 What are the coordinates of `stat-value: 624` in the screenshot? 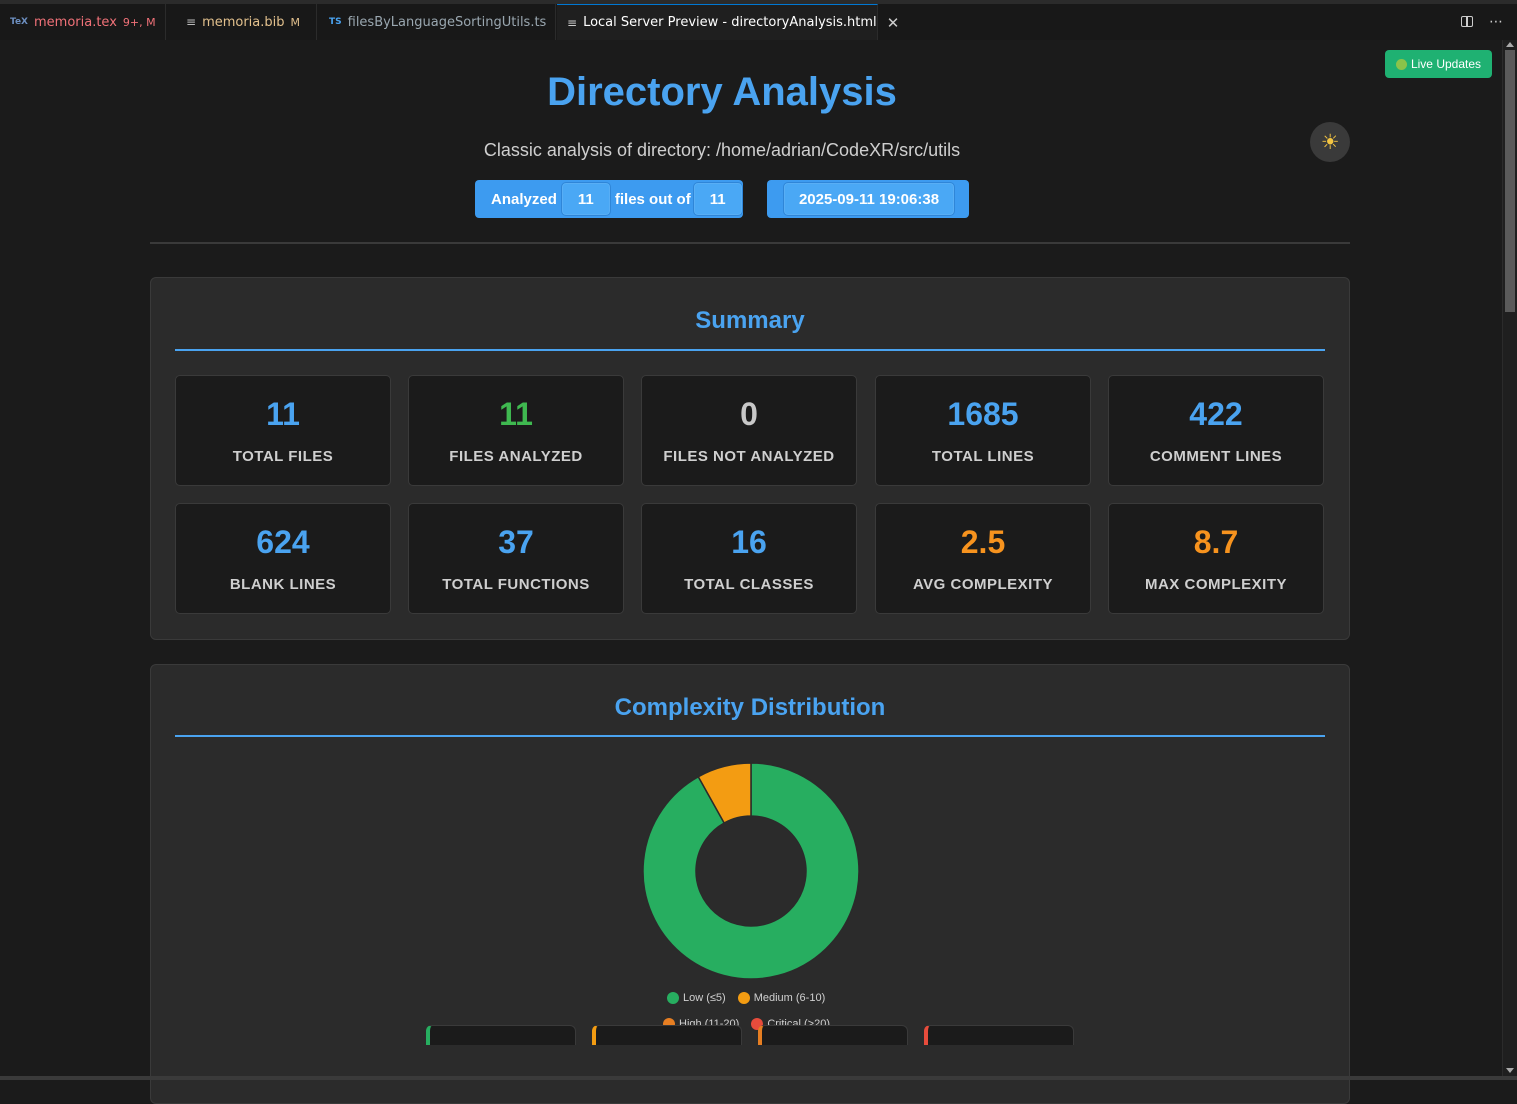 It's located at (283, 542).